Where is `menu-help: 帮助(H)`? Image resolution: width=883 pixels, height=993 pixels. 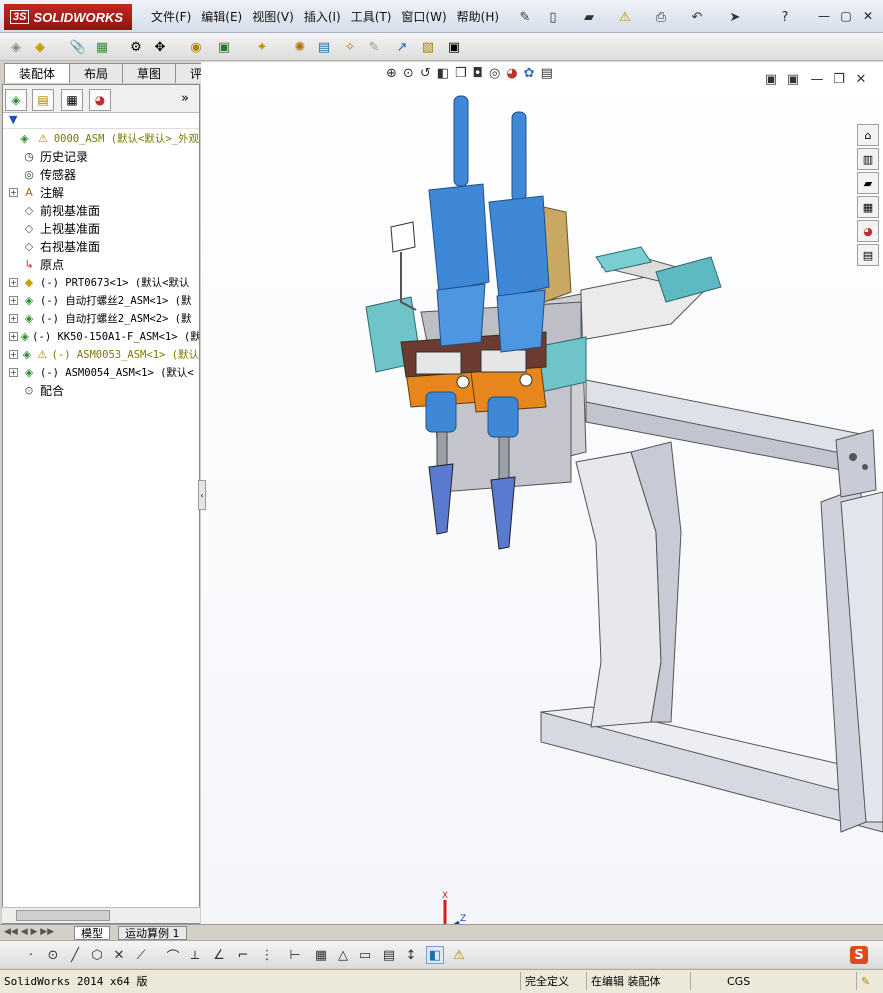
menu-help: 帮助(H) is located at coordinates (478, 16).